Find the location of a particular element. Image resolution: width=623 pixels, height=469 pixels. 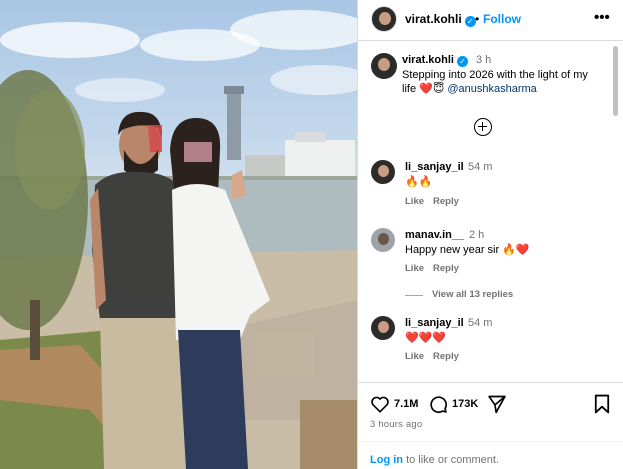

post-header: virat.kohli ✓ • Follow ••• is located at coordinates (490, 20).